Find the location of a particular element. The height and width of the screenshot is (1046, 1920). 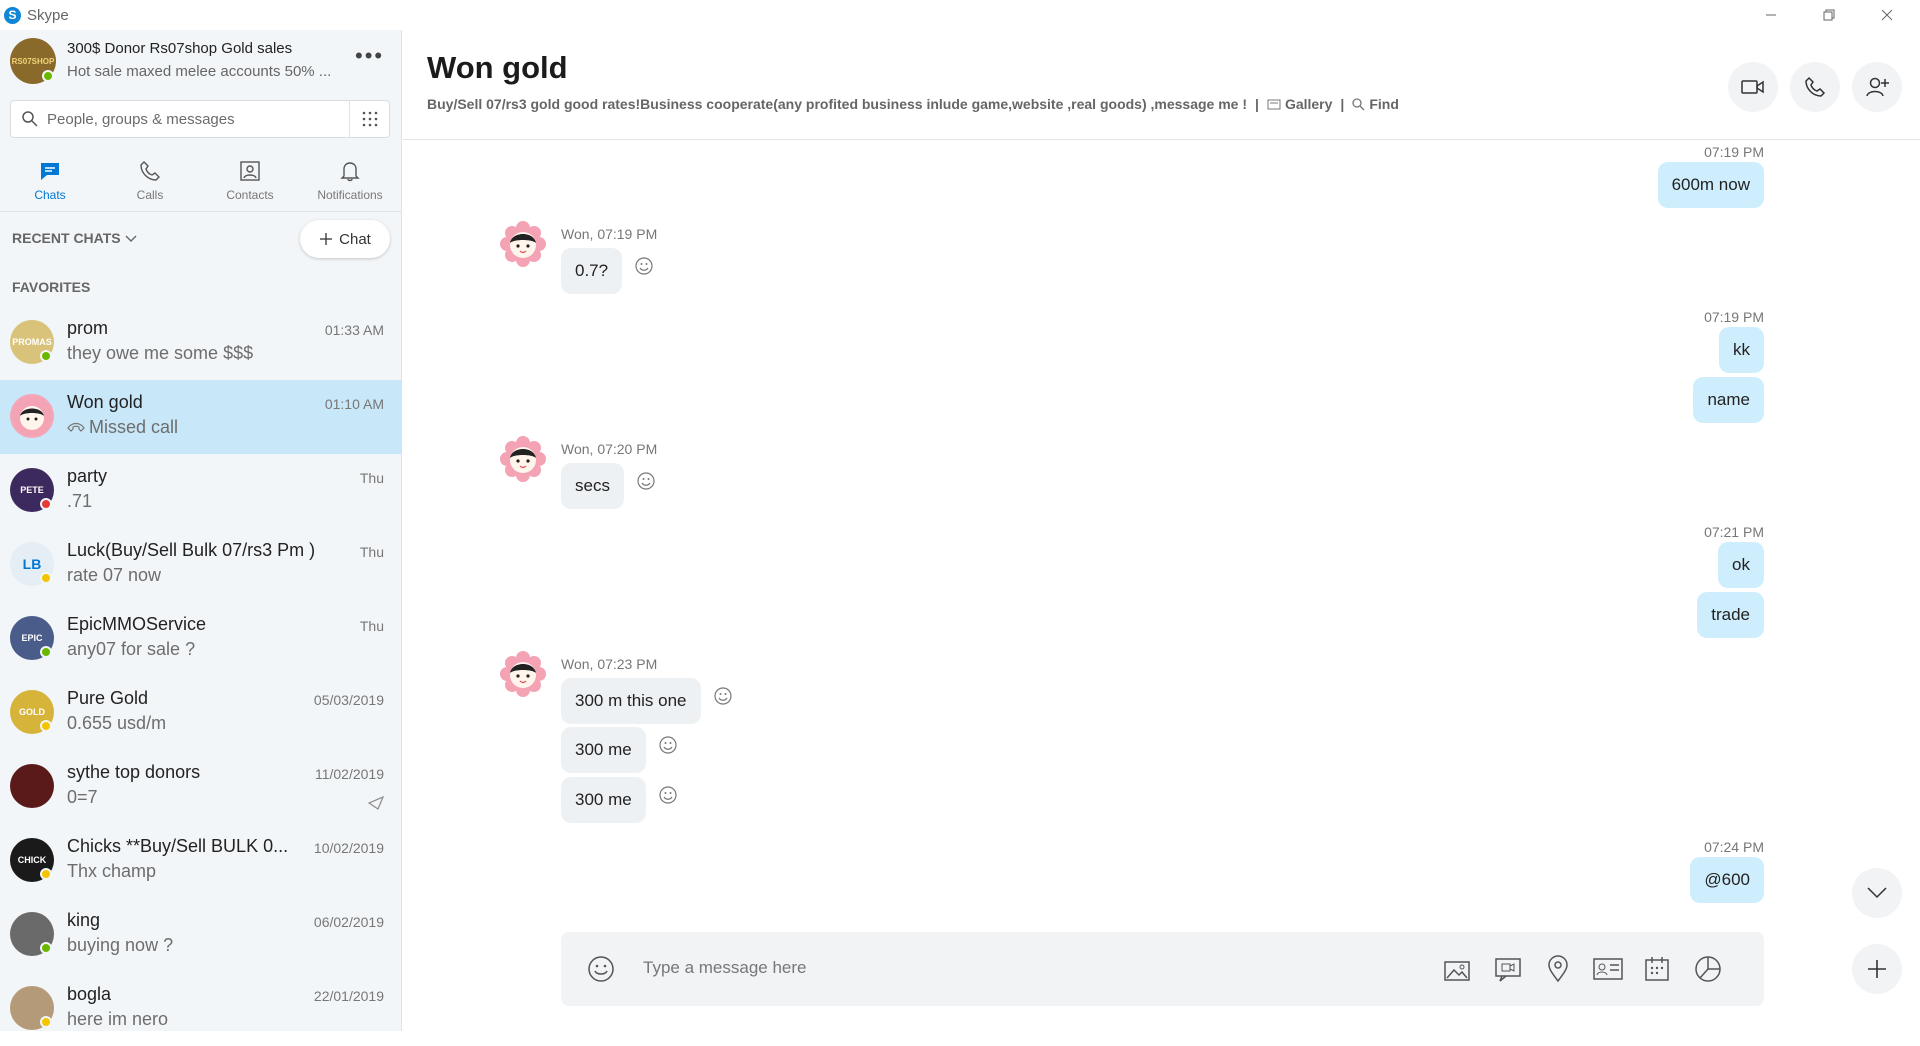

sender-name-time: Won, 07:23 PM is located at coordinates (609, 664).